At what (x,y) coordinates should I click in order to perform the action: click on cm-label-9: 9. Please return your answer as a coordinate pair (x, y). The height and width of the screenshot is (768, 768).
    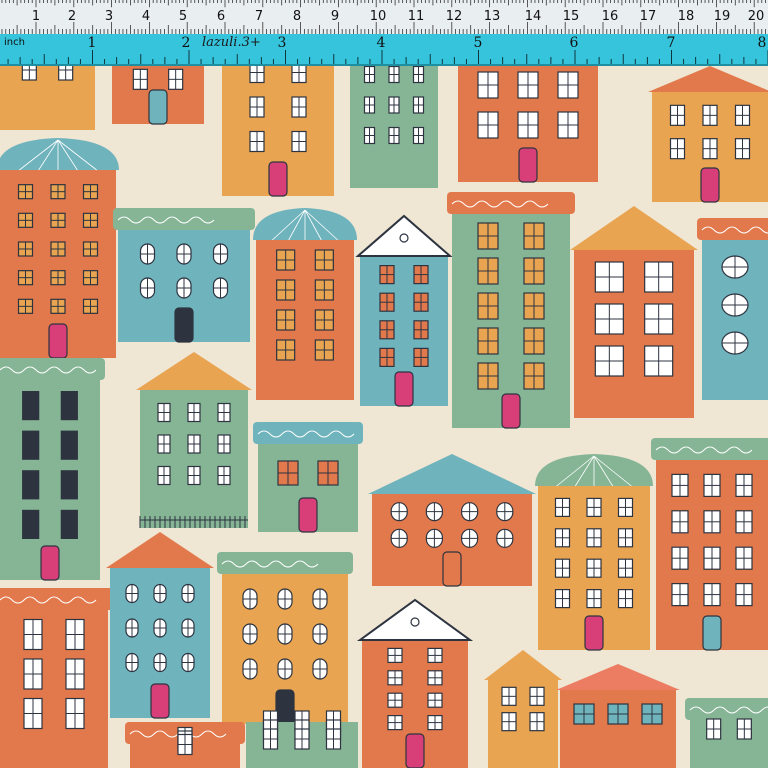
    Looking at the image, I should click on (335, 16).